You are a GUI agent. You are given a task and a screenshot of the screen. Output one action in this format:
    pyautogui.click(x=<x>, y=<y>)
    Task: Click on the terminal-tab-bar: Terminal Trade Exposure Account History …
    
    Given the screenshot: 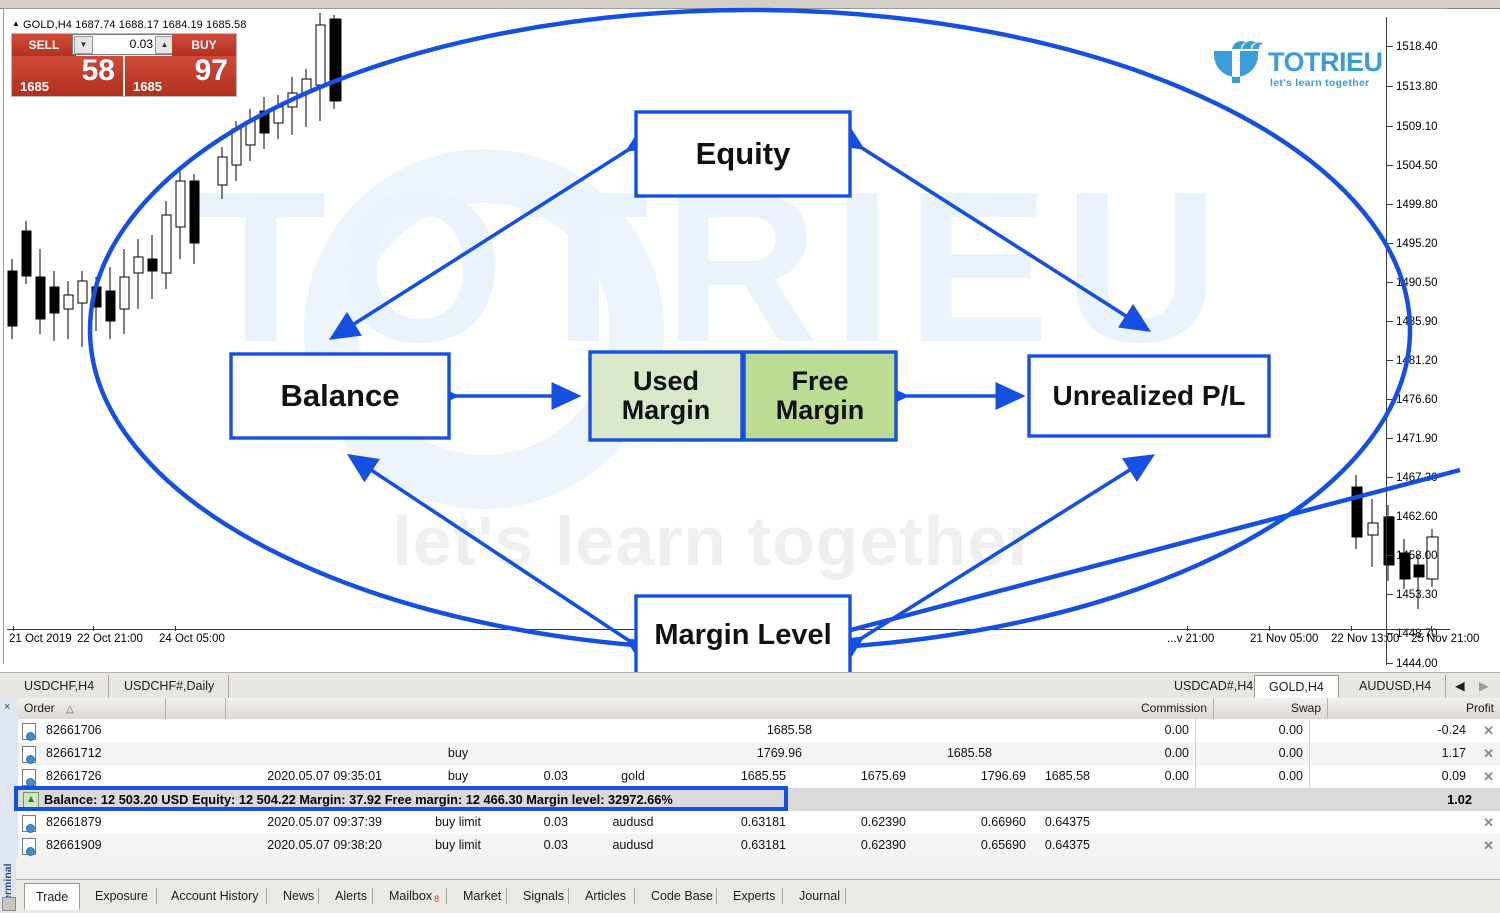 What is the action you would take?
    pyautogui.click(x=750, y=879)
    